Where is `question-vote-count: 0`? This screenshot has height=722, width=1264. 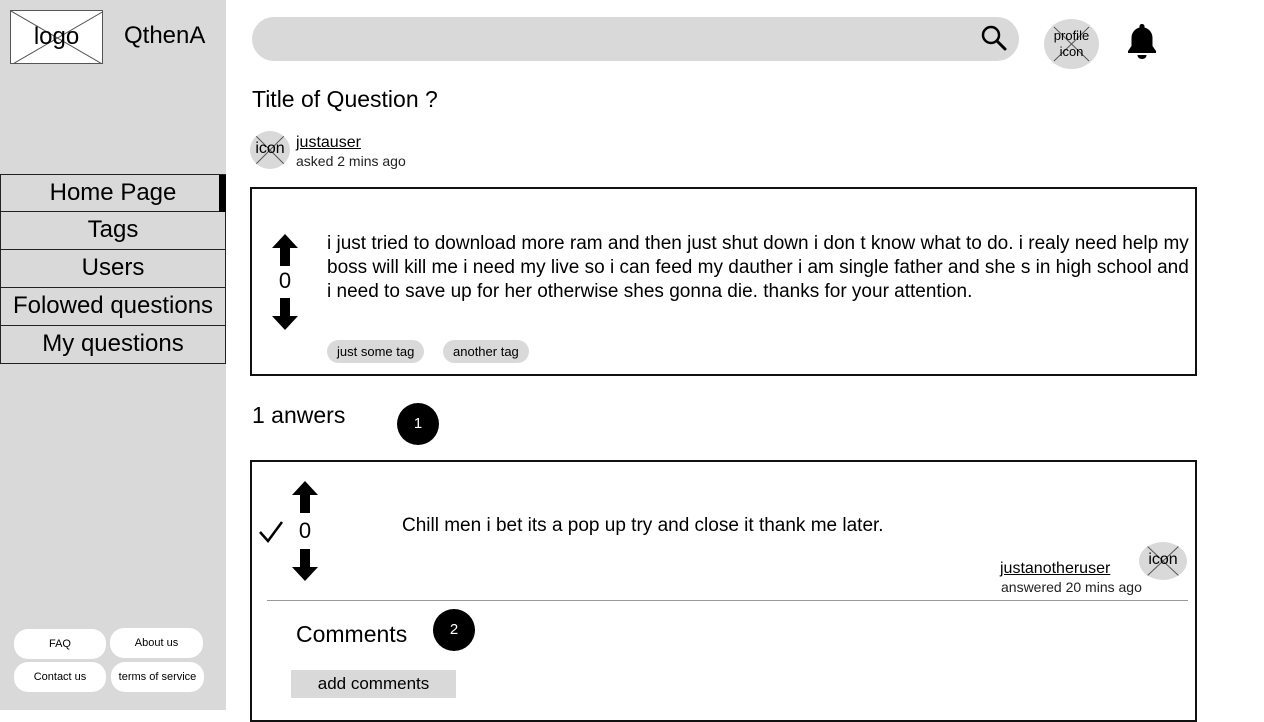 question-vote-count: 0 is located at coordinates (285, 280).